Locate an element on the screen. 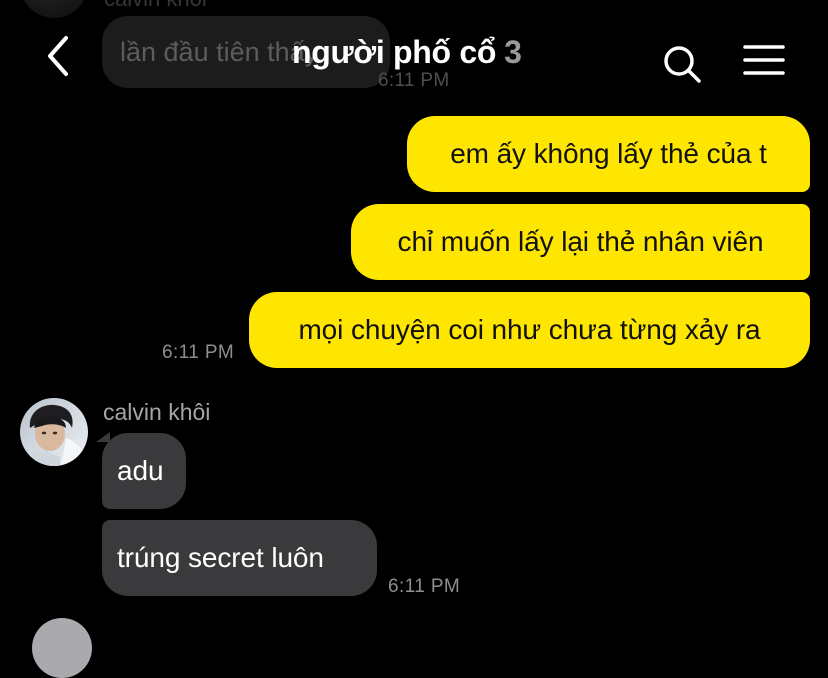 Image resolution: width=828 pixels, height=678 pixels. message-text: adu is located at coordinates (140, 470).